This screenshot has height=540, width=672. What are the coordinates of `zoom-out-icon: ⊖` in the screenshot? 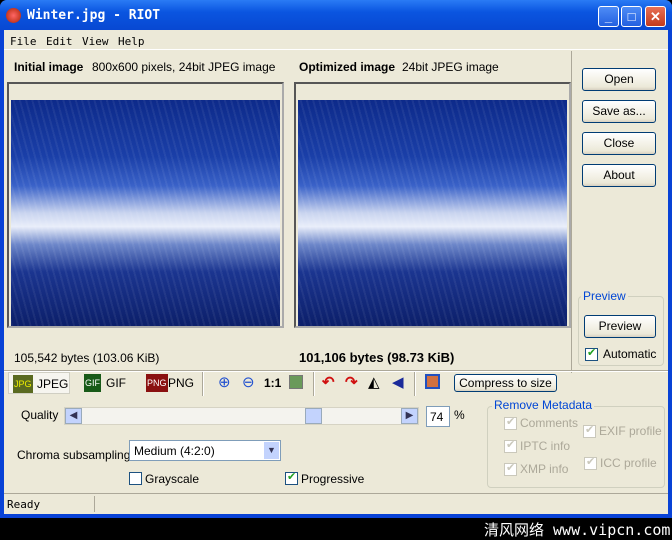 It's located at (248, 383).